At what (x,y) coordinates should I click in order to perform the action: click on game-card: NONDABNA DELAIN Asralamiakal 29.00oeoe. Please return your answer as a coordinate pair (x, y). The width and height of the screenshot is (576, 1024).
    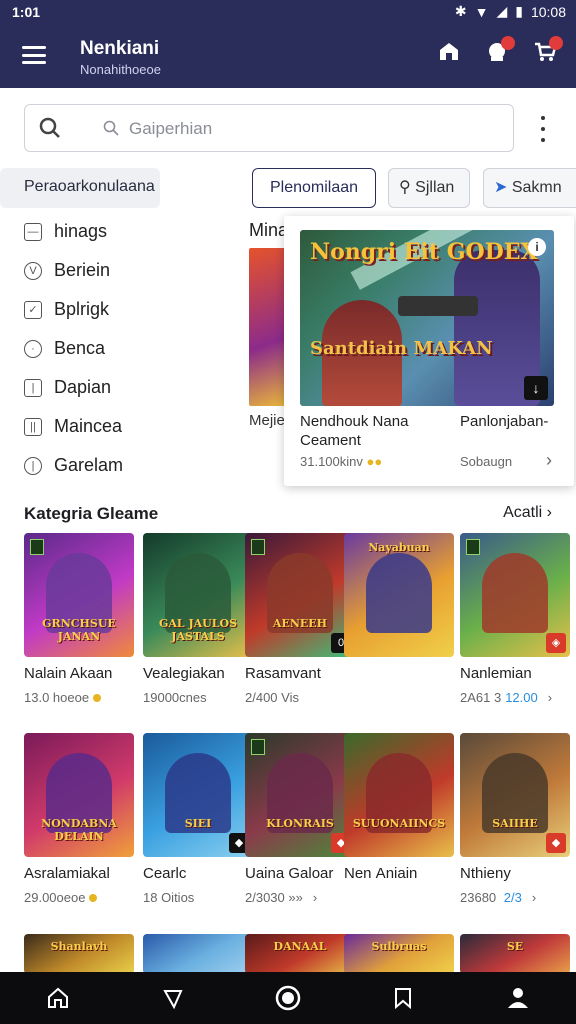
    Looking at the image, I should click on (79, 819).